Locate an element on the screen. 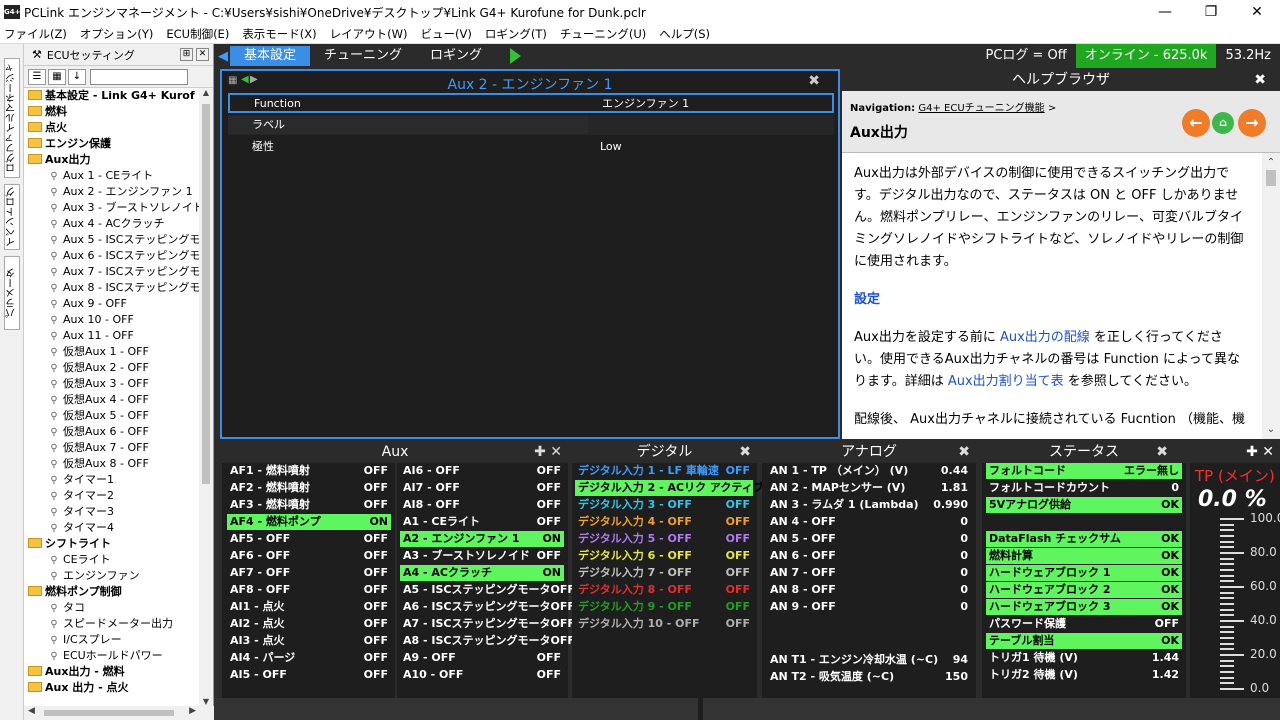  aux-panel-close-icon: ✚ ✕ is located at coordinates (548, 452).